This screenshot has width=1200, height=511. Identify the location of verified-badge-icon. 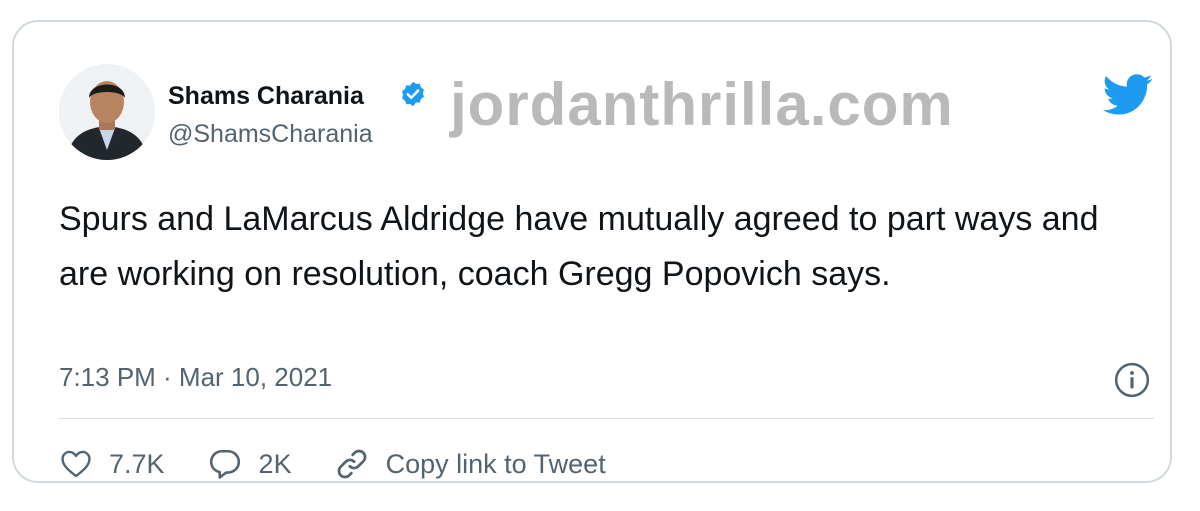
(413, 94).